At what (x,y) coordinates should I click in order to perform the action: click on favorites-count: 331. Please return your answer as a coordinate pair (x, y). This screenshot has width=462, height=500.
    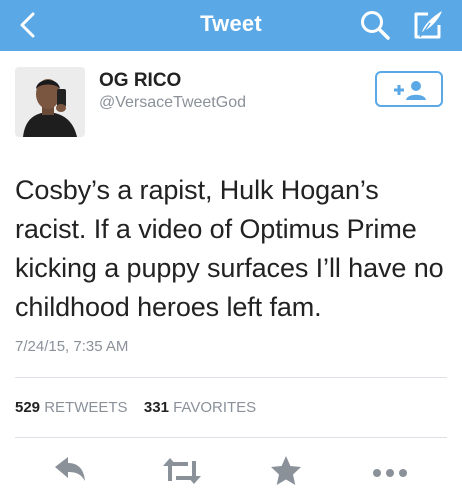
    Looking at the image, I should click on (156, 407).